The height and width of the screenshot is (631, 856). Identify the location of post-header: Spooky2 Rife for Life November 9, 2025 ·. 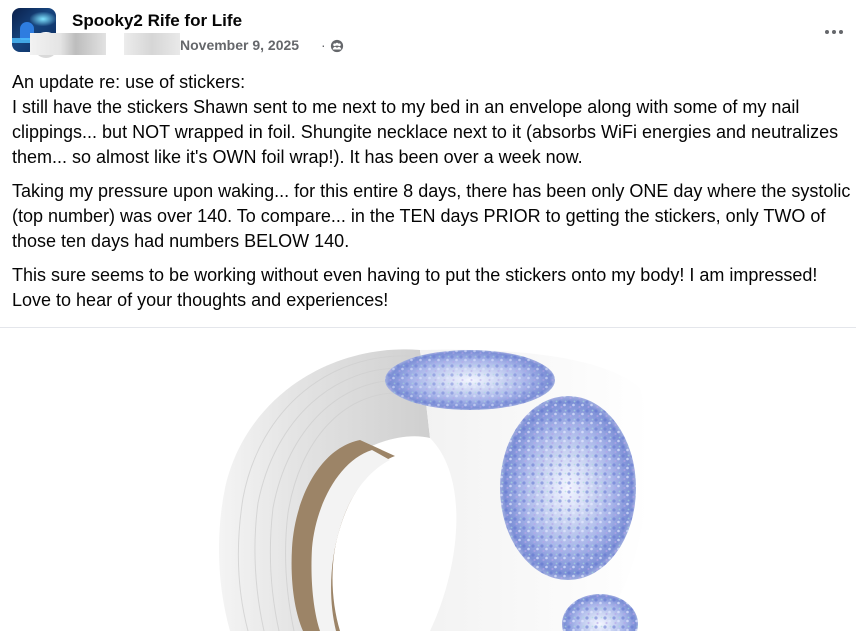
(428, 35).